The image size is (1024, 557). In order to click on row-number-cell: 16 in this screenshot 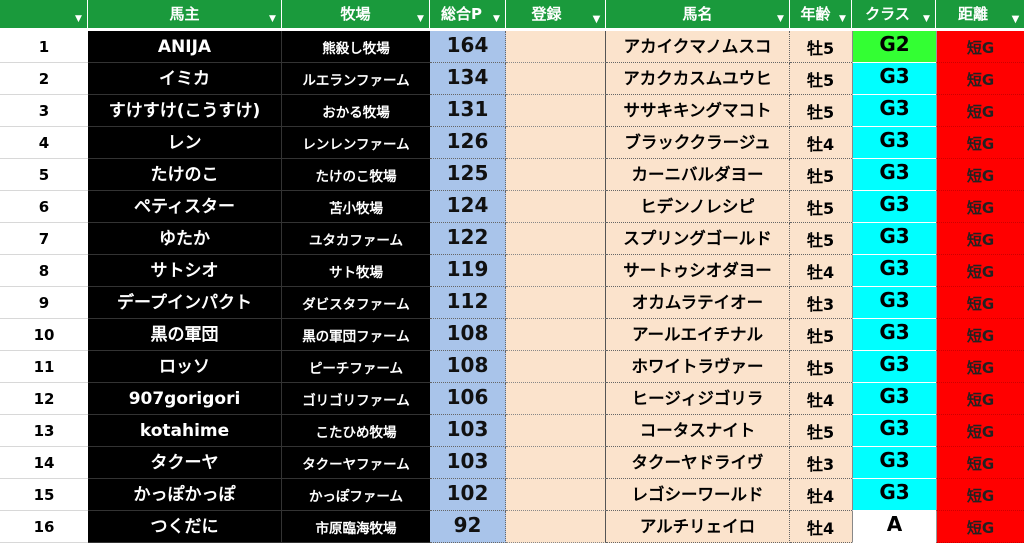, I will do `click(44, 527)`.